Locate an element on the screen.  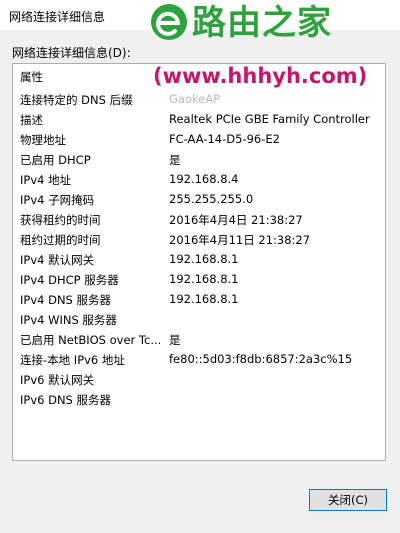
list-item: IPv4 DHCP 服务器 192.168.8.1 is located at coordinates (199, 280).